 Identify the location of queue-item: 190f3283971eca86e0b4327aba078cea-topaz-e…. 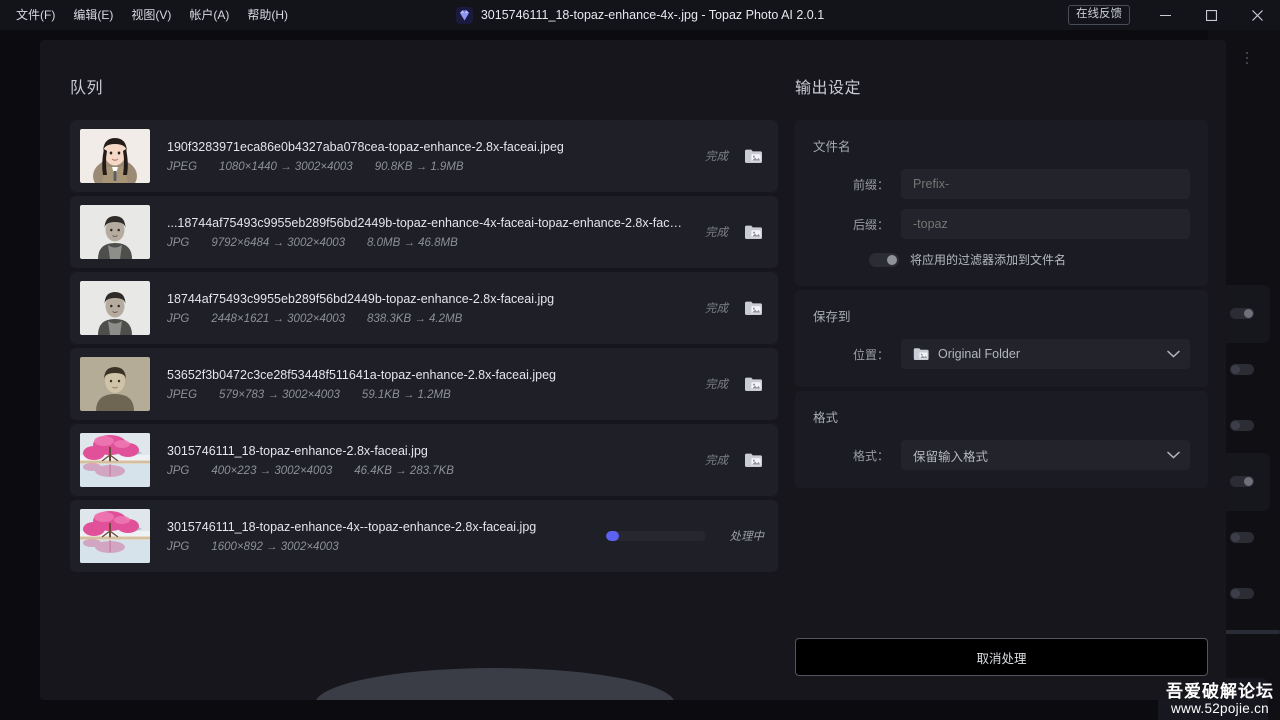
(424, 156).